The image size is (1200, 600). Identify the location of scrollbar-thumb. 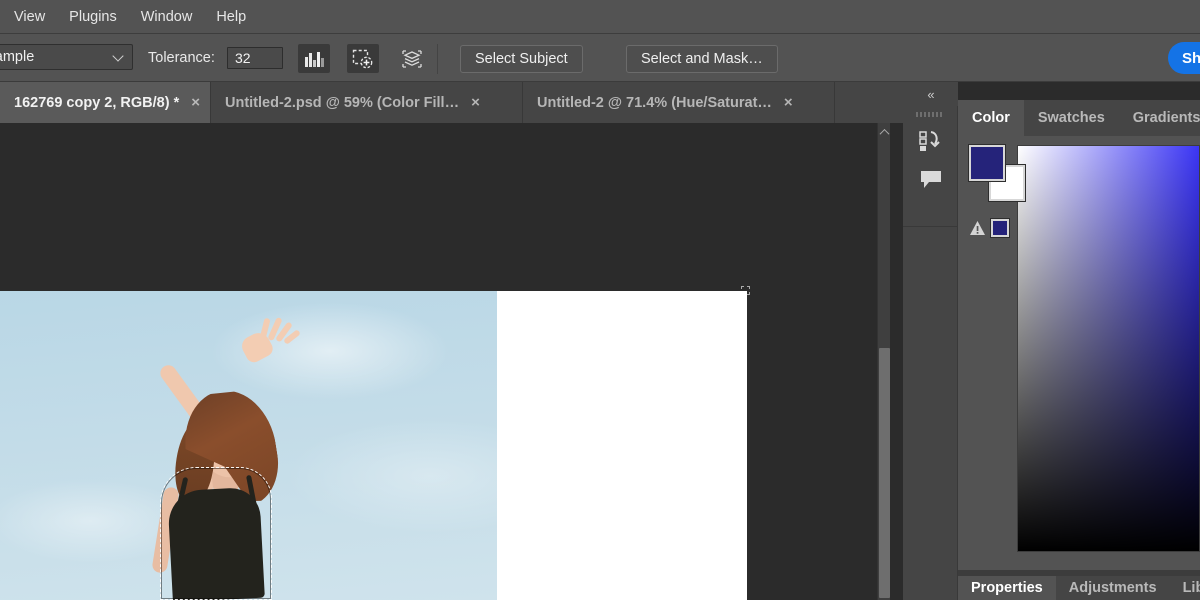
(884, 473).